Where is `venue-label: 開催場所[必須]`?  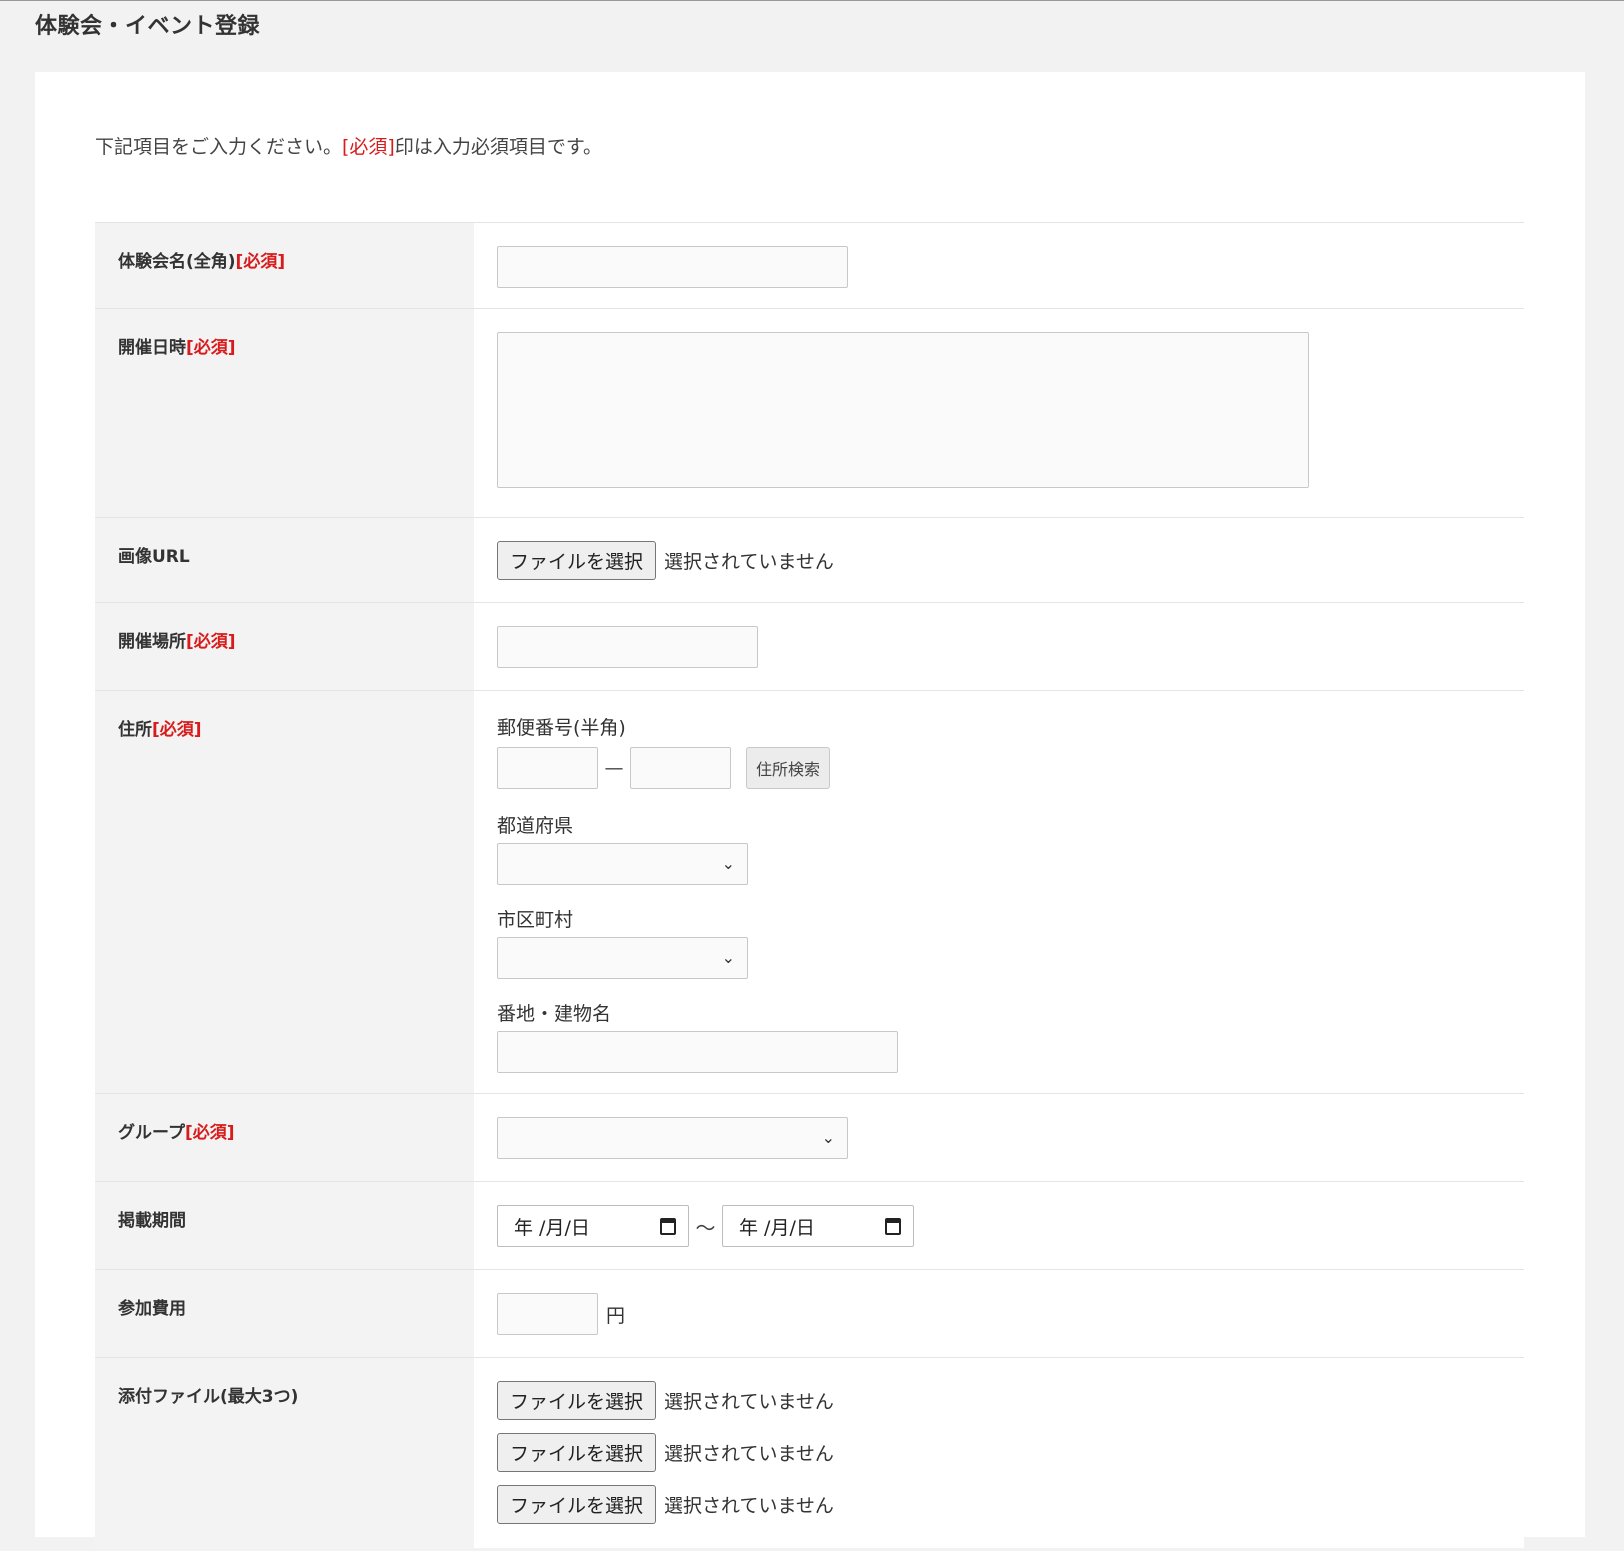 venue-label: 開催場所[必須] is located at coordinates (284, 646).